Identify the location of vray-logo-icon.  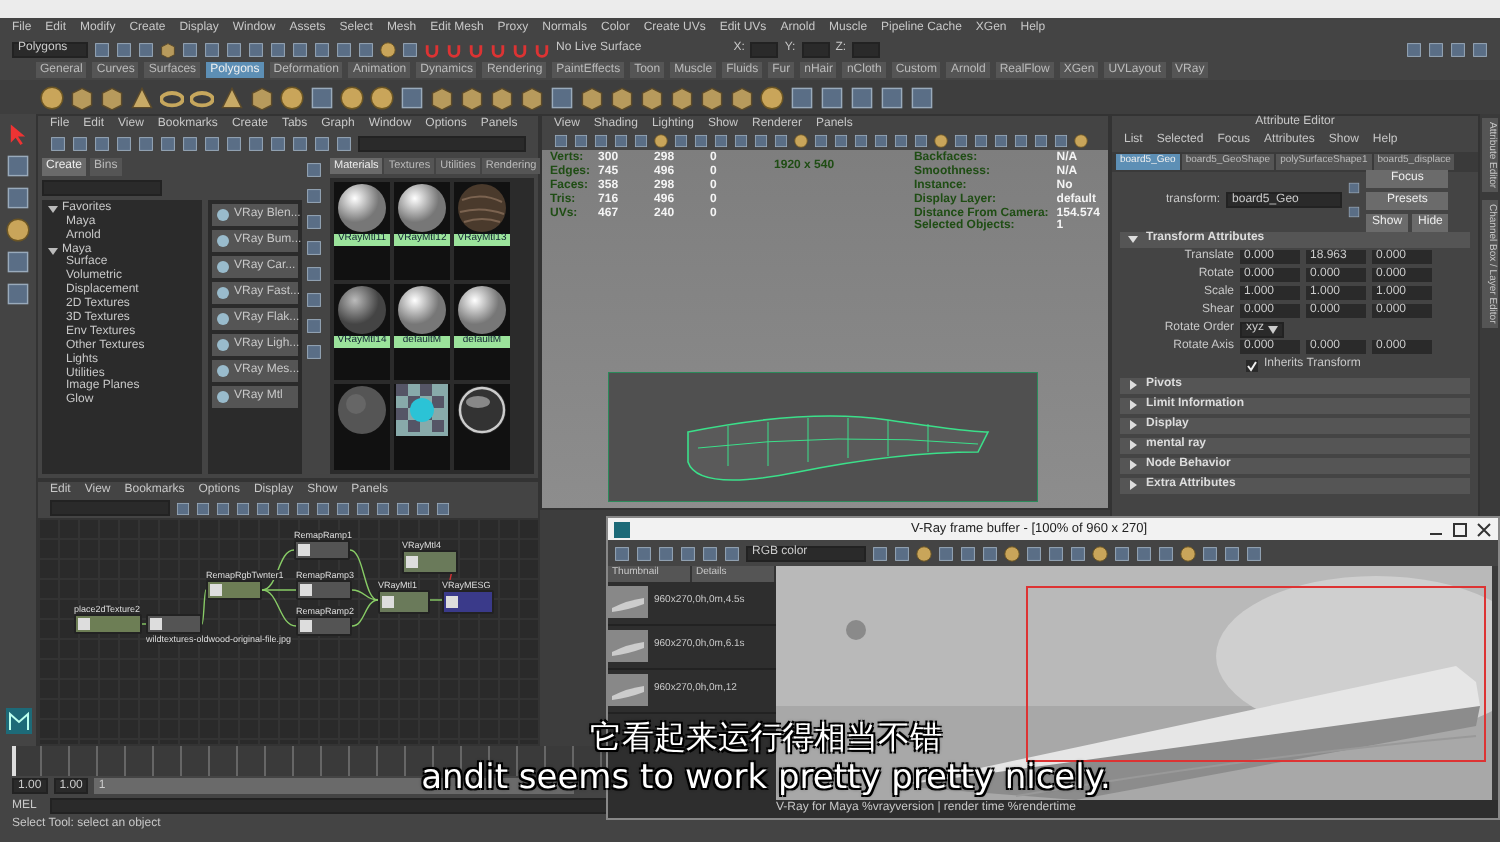
(622, 529).